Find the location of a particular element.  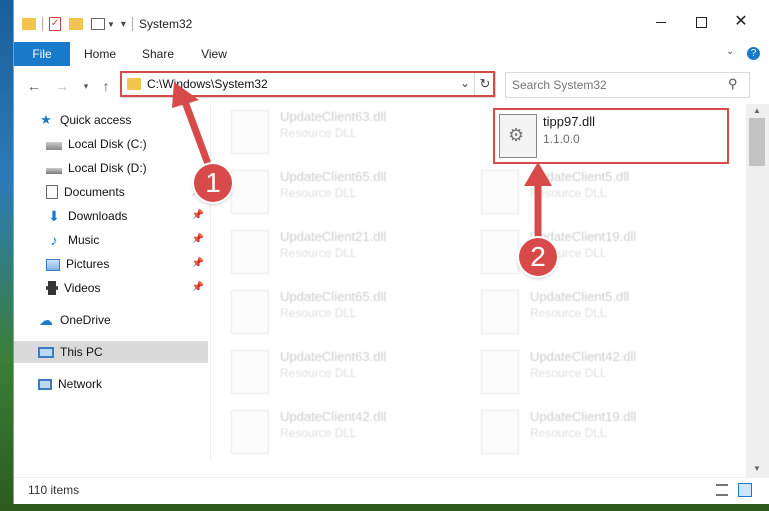

customize-toolbar-icon: ▾ is located at coordinates (123, 24).